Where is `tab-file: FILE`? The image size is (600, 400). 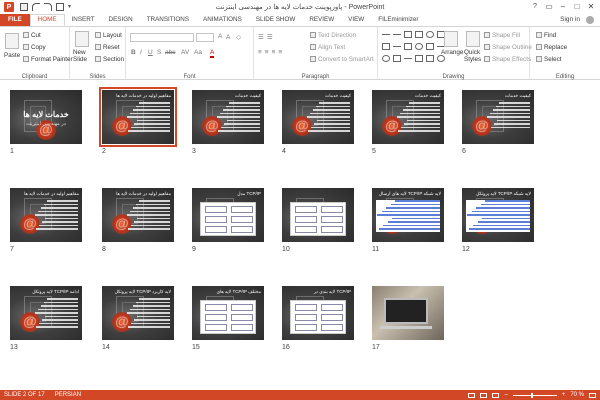
tab-file: FILE is located at coordinates (15, 20).